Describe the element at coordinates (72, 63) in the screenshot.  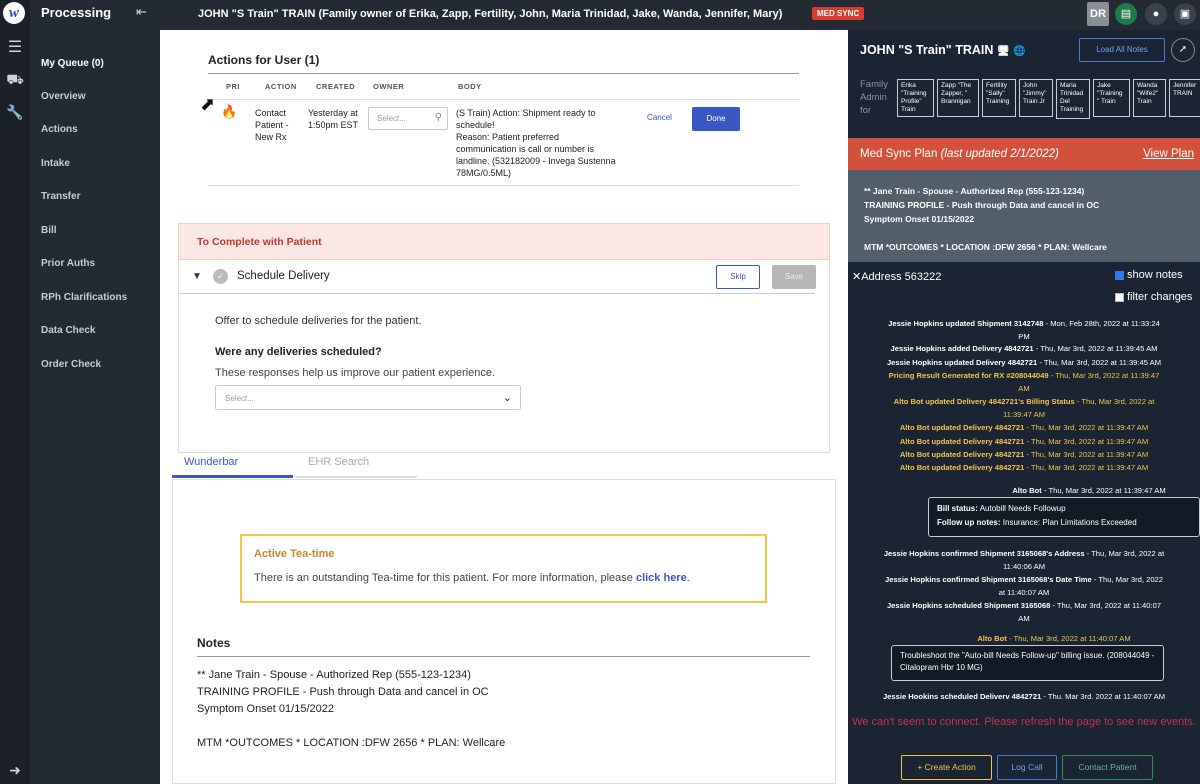
I see `nav-my-queue: My Queue (0)` at that location.